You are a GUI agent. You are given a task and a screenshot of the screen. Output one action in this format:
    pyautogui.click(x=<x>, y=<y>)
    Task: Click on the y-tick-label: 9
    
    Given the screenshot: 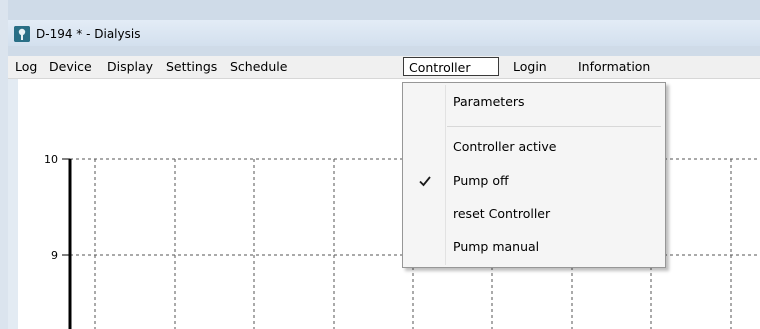 What is the action you would take?
    pyautogui.click(x=54, y=255)
    